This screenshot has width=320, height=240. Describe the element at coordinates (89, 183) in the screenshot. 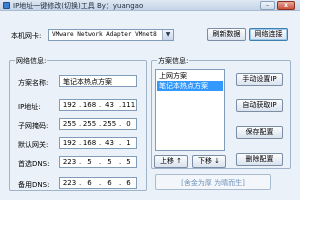

I see `dns2-octet-2: 6` at that location.